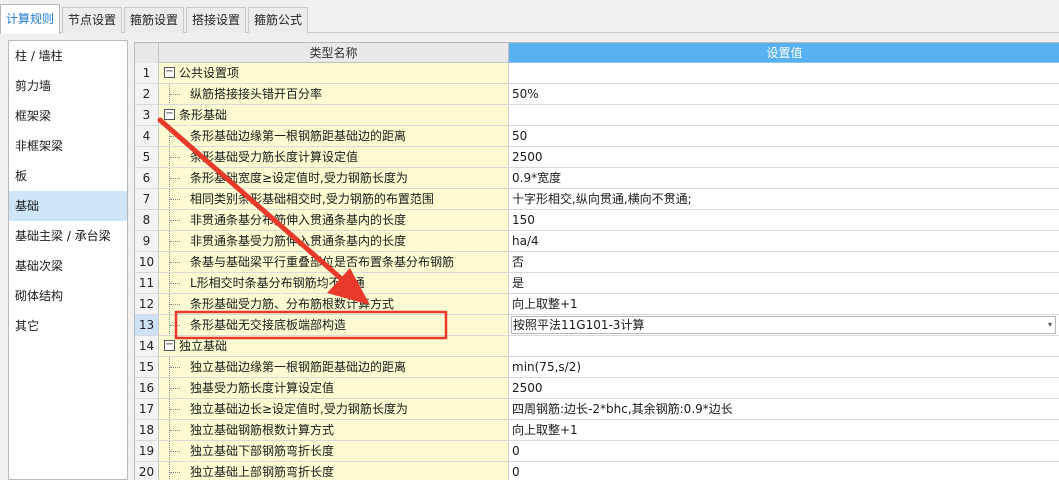 The height and width of the screenshot is (480, 1059). Describe the element at coordinates (68, 176) in the screenshot. I see `sidebar-item-slab: 板` at that location.